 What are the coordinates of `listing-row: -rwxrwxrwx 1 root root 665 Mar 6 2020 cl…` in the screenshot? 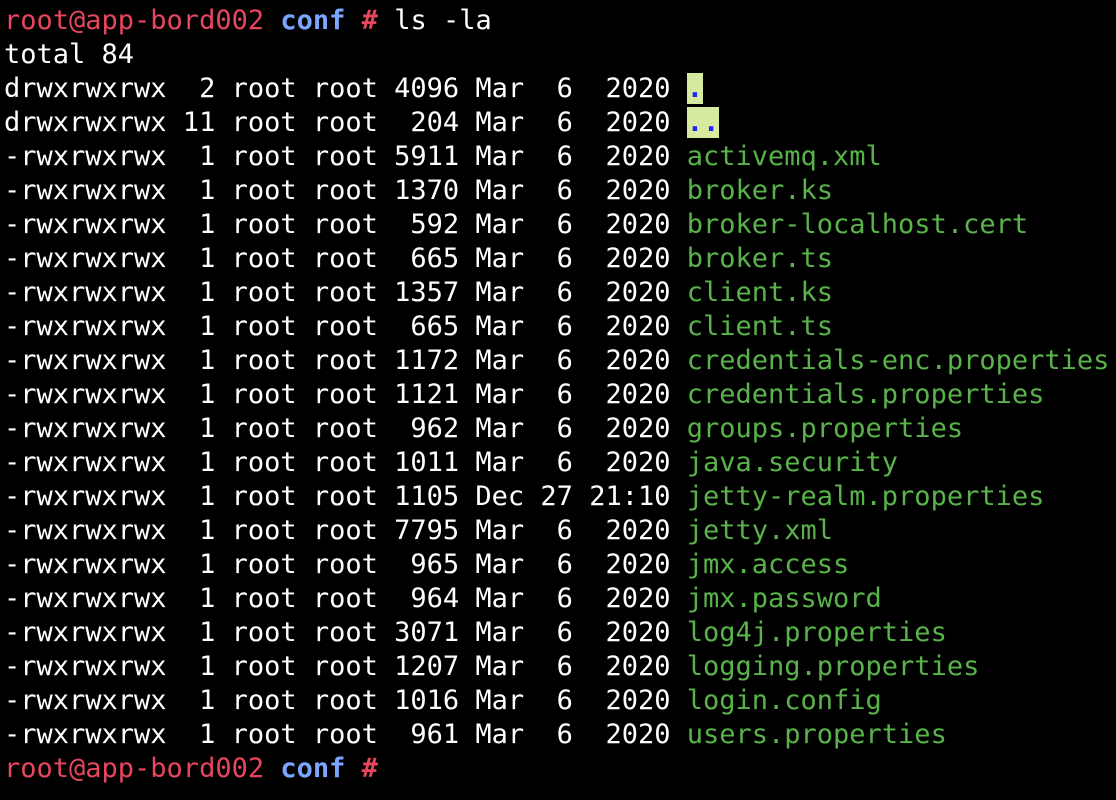 It's located at (556, 327).